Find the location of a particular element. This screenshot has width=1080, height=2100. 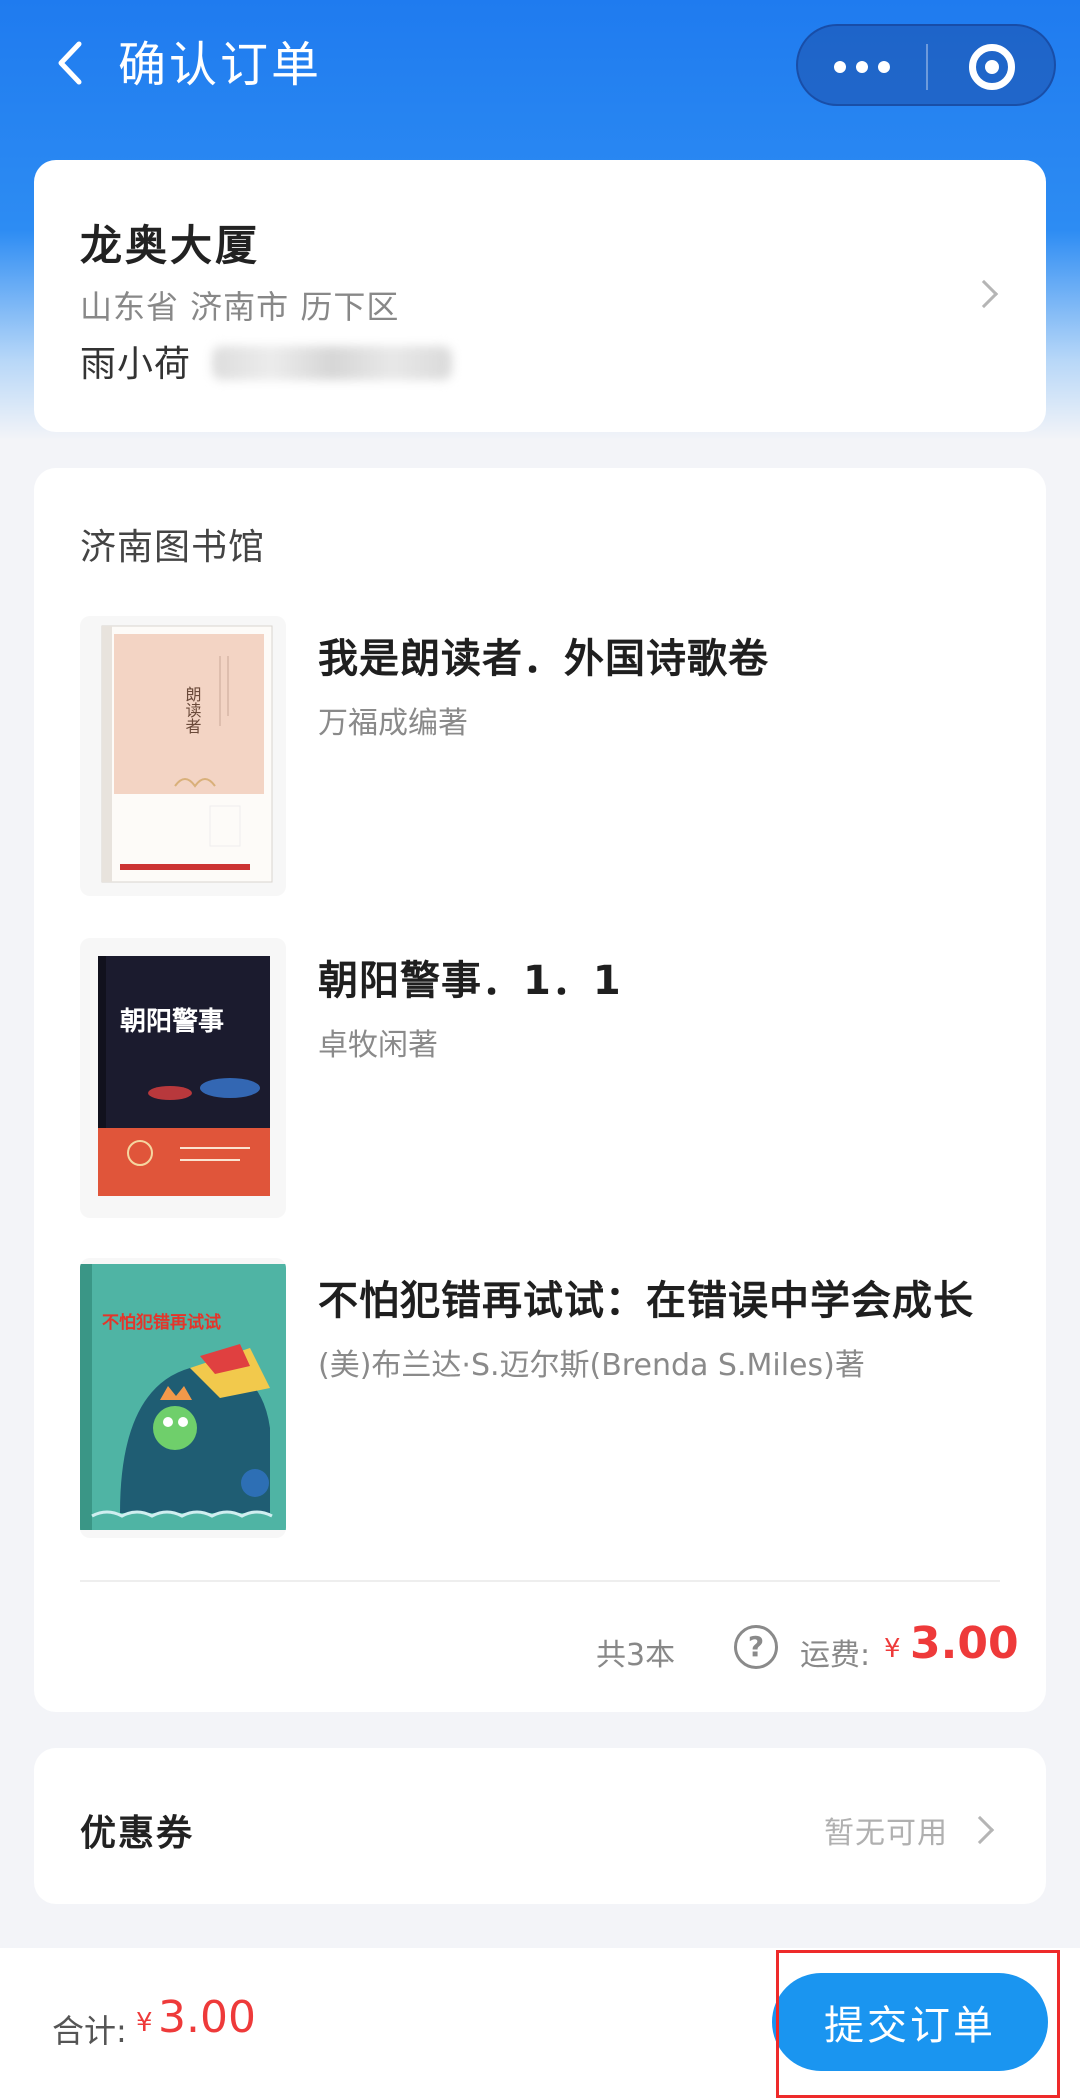

library-name: 济南图书馆 is located at coordinates (173, 547).